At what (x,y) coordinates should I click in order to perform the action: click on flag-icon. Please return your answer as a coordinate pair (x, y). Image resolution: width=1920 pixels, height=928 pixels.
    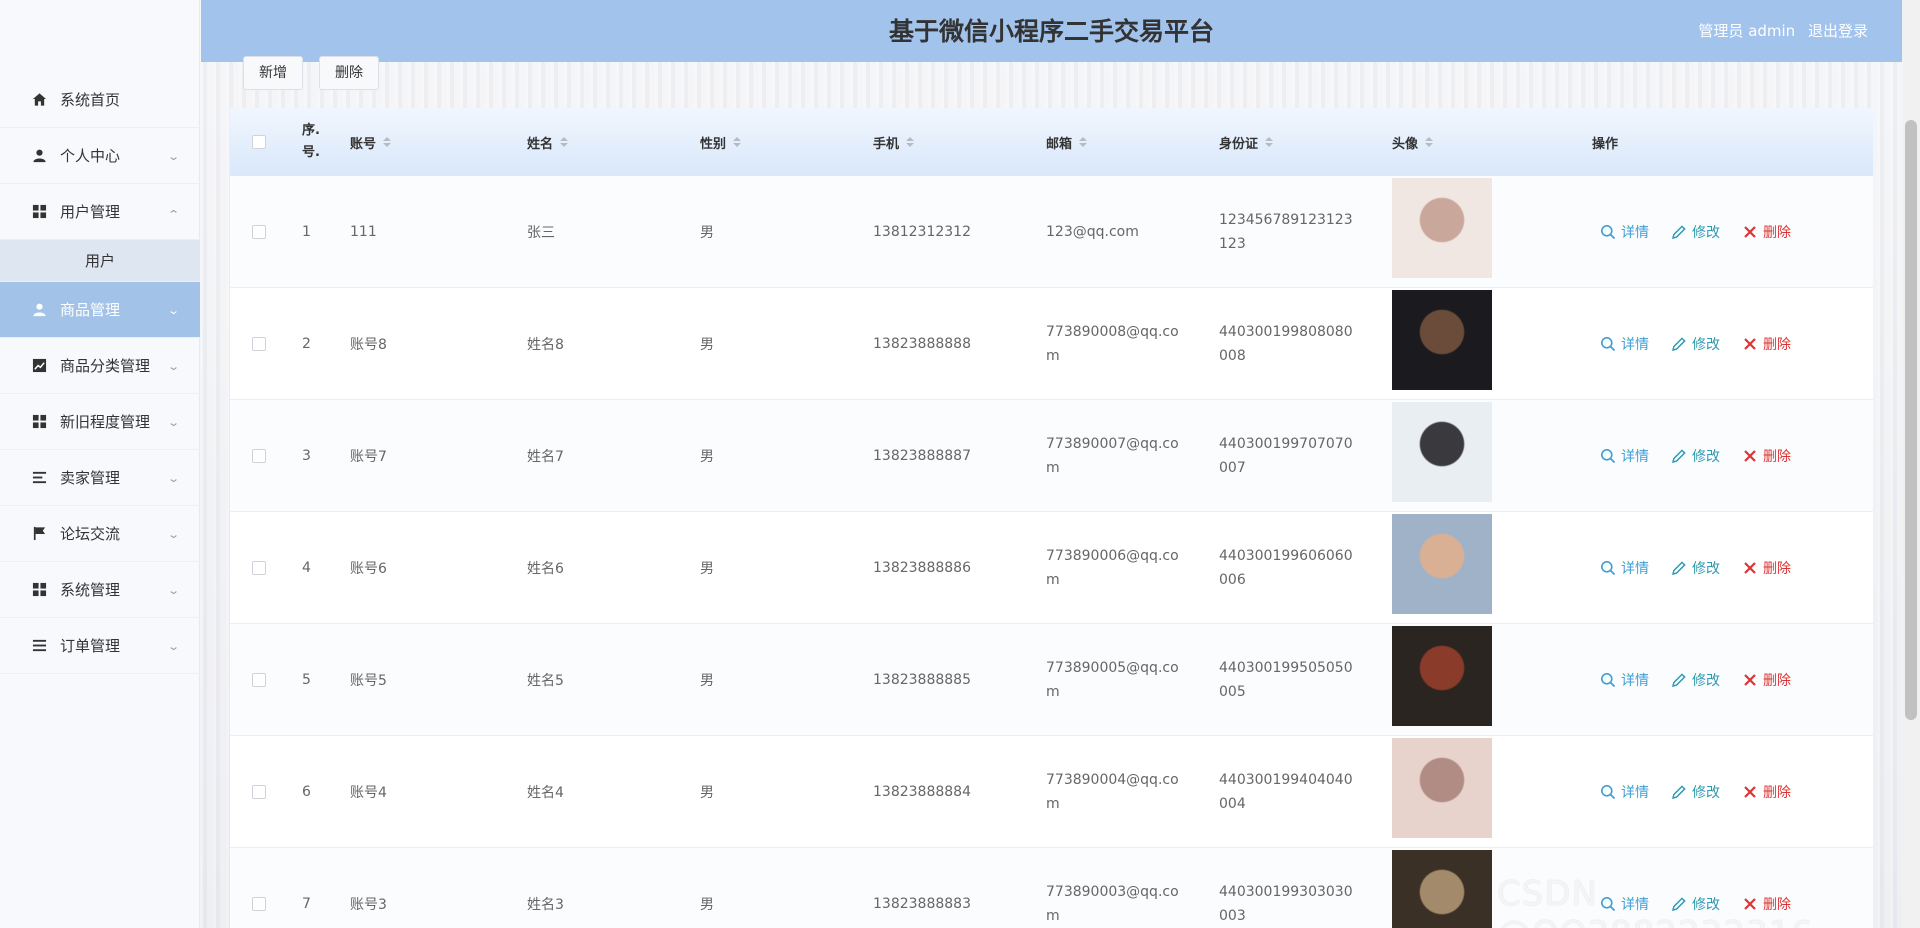
    Looking at the image, I should click on (39, 534).